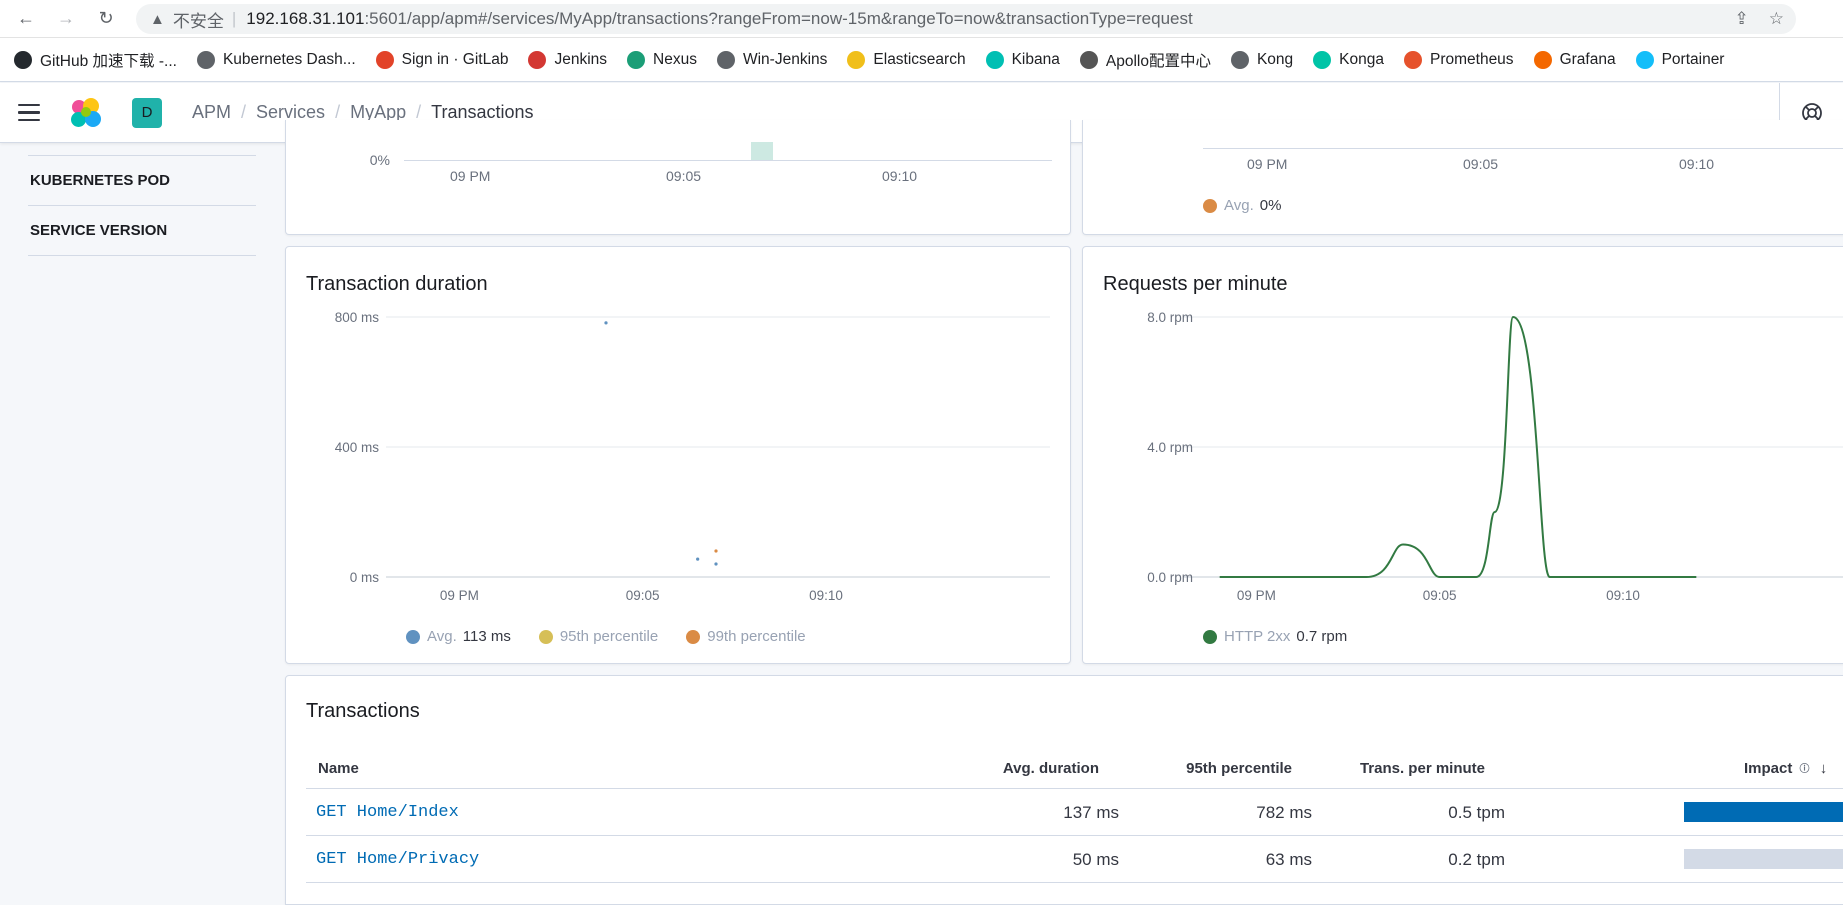 The height and width of the screenshot is (905, 1843). Describe the element at coordinates (23, 59) in the screenshot. I see `github-icon` at that location.